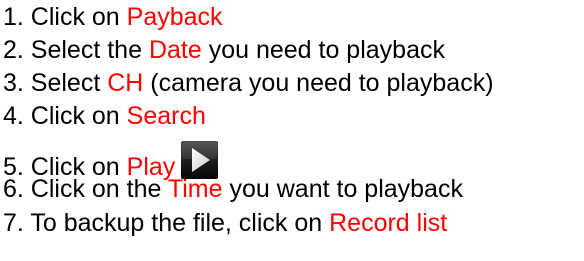 This screenshot has width=584, height=261. What do you see at coordinates (76, 50) in the screenshot?
I see `step-2-prefix: 2. Select the` at bounding box center [76, 50].